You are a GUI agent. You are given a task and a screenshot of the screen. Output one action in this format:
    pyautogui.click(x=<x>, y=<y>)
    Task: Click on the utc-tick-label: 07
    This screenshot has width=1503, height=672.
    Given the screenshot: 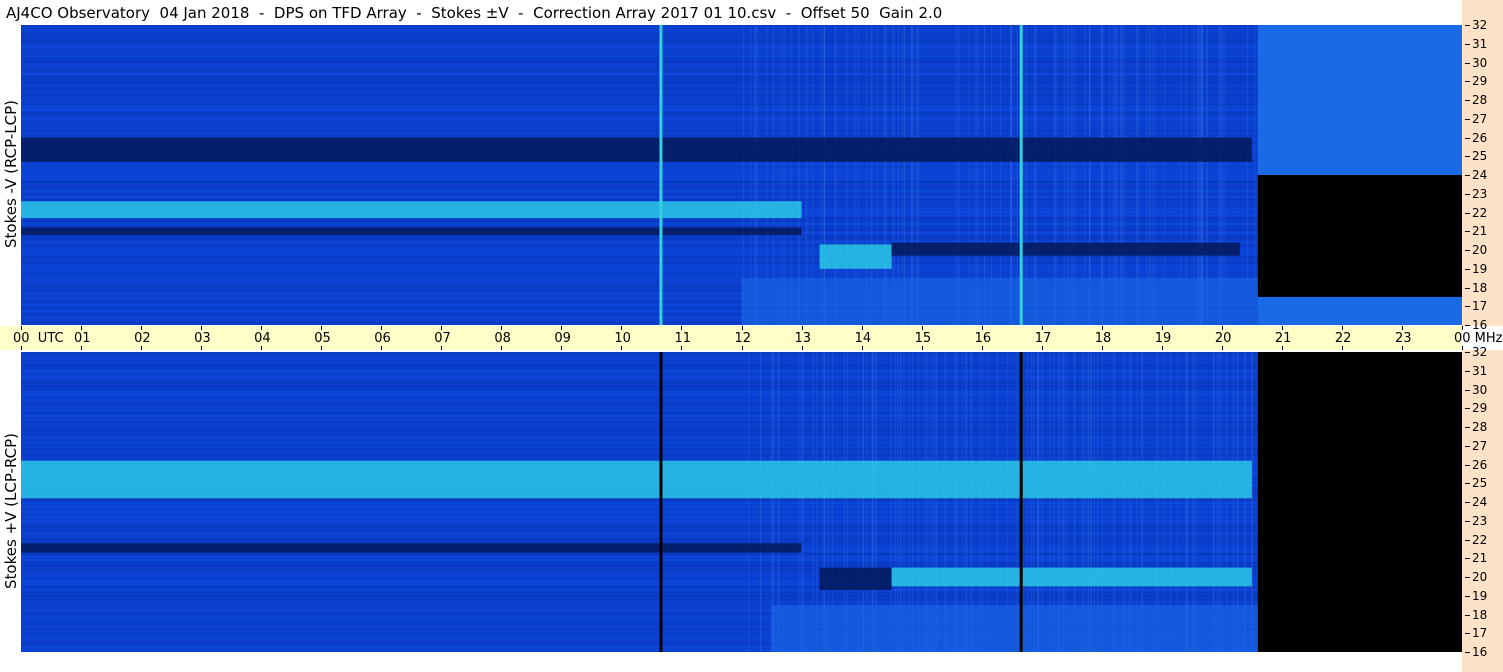 What is the action you would take?
    pyautogui.click(x=442, y=338)
    